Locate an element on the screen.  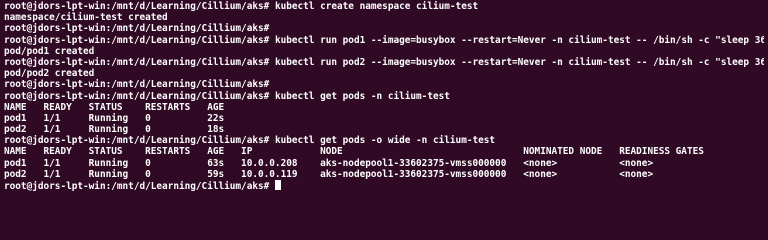
output-text: NAME READY STATUS RESTARTS AGE is located at coordinates (114, 107).